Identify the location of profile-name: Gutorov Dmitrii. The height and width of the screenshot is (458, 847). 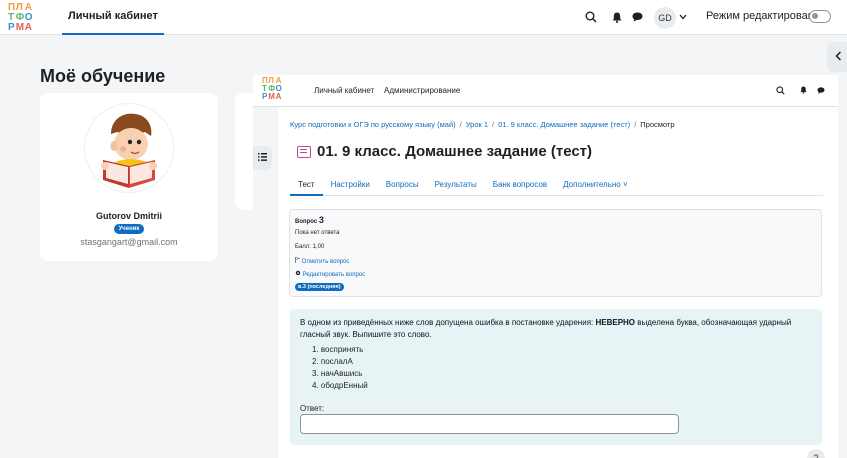
(128, 216).